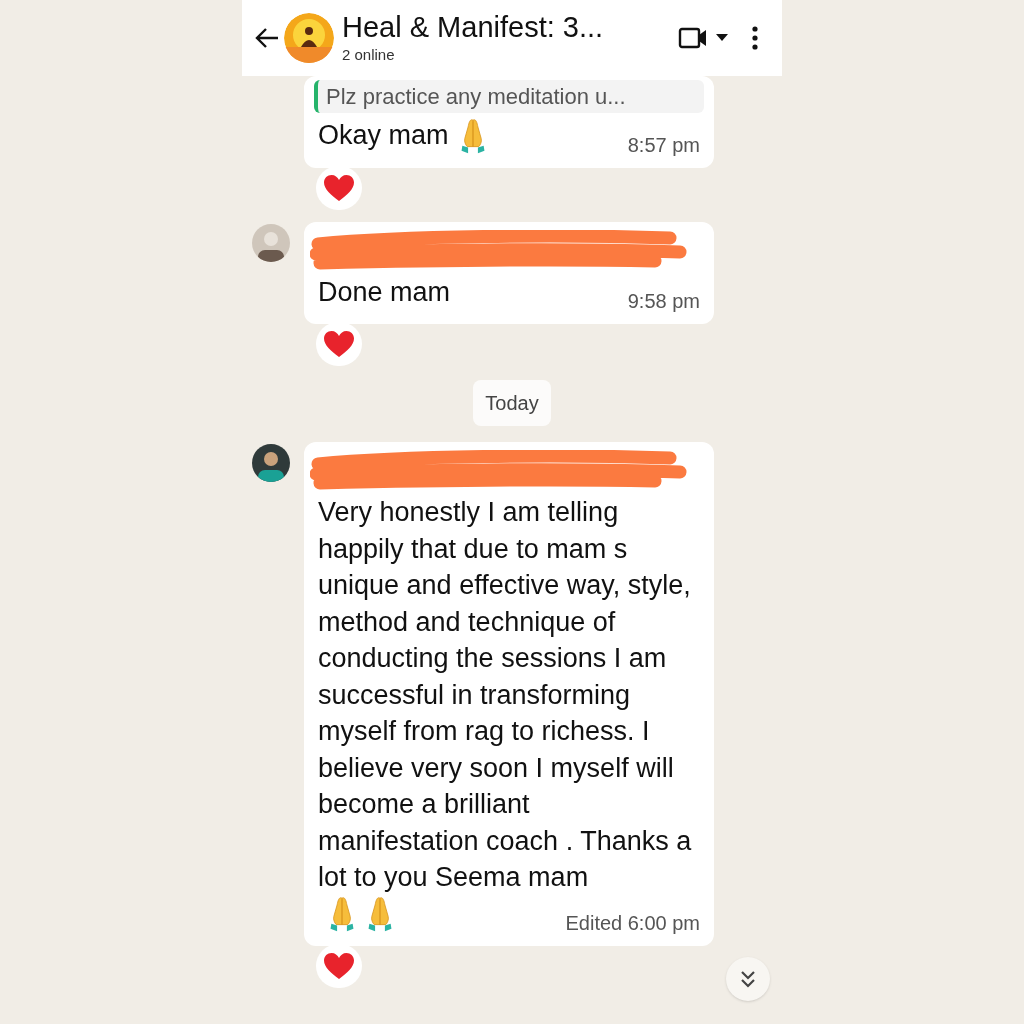 The width and height of the screenshot is (1024, 1024). I want to click on message-text: Okay mam, so click(383, 135).